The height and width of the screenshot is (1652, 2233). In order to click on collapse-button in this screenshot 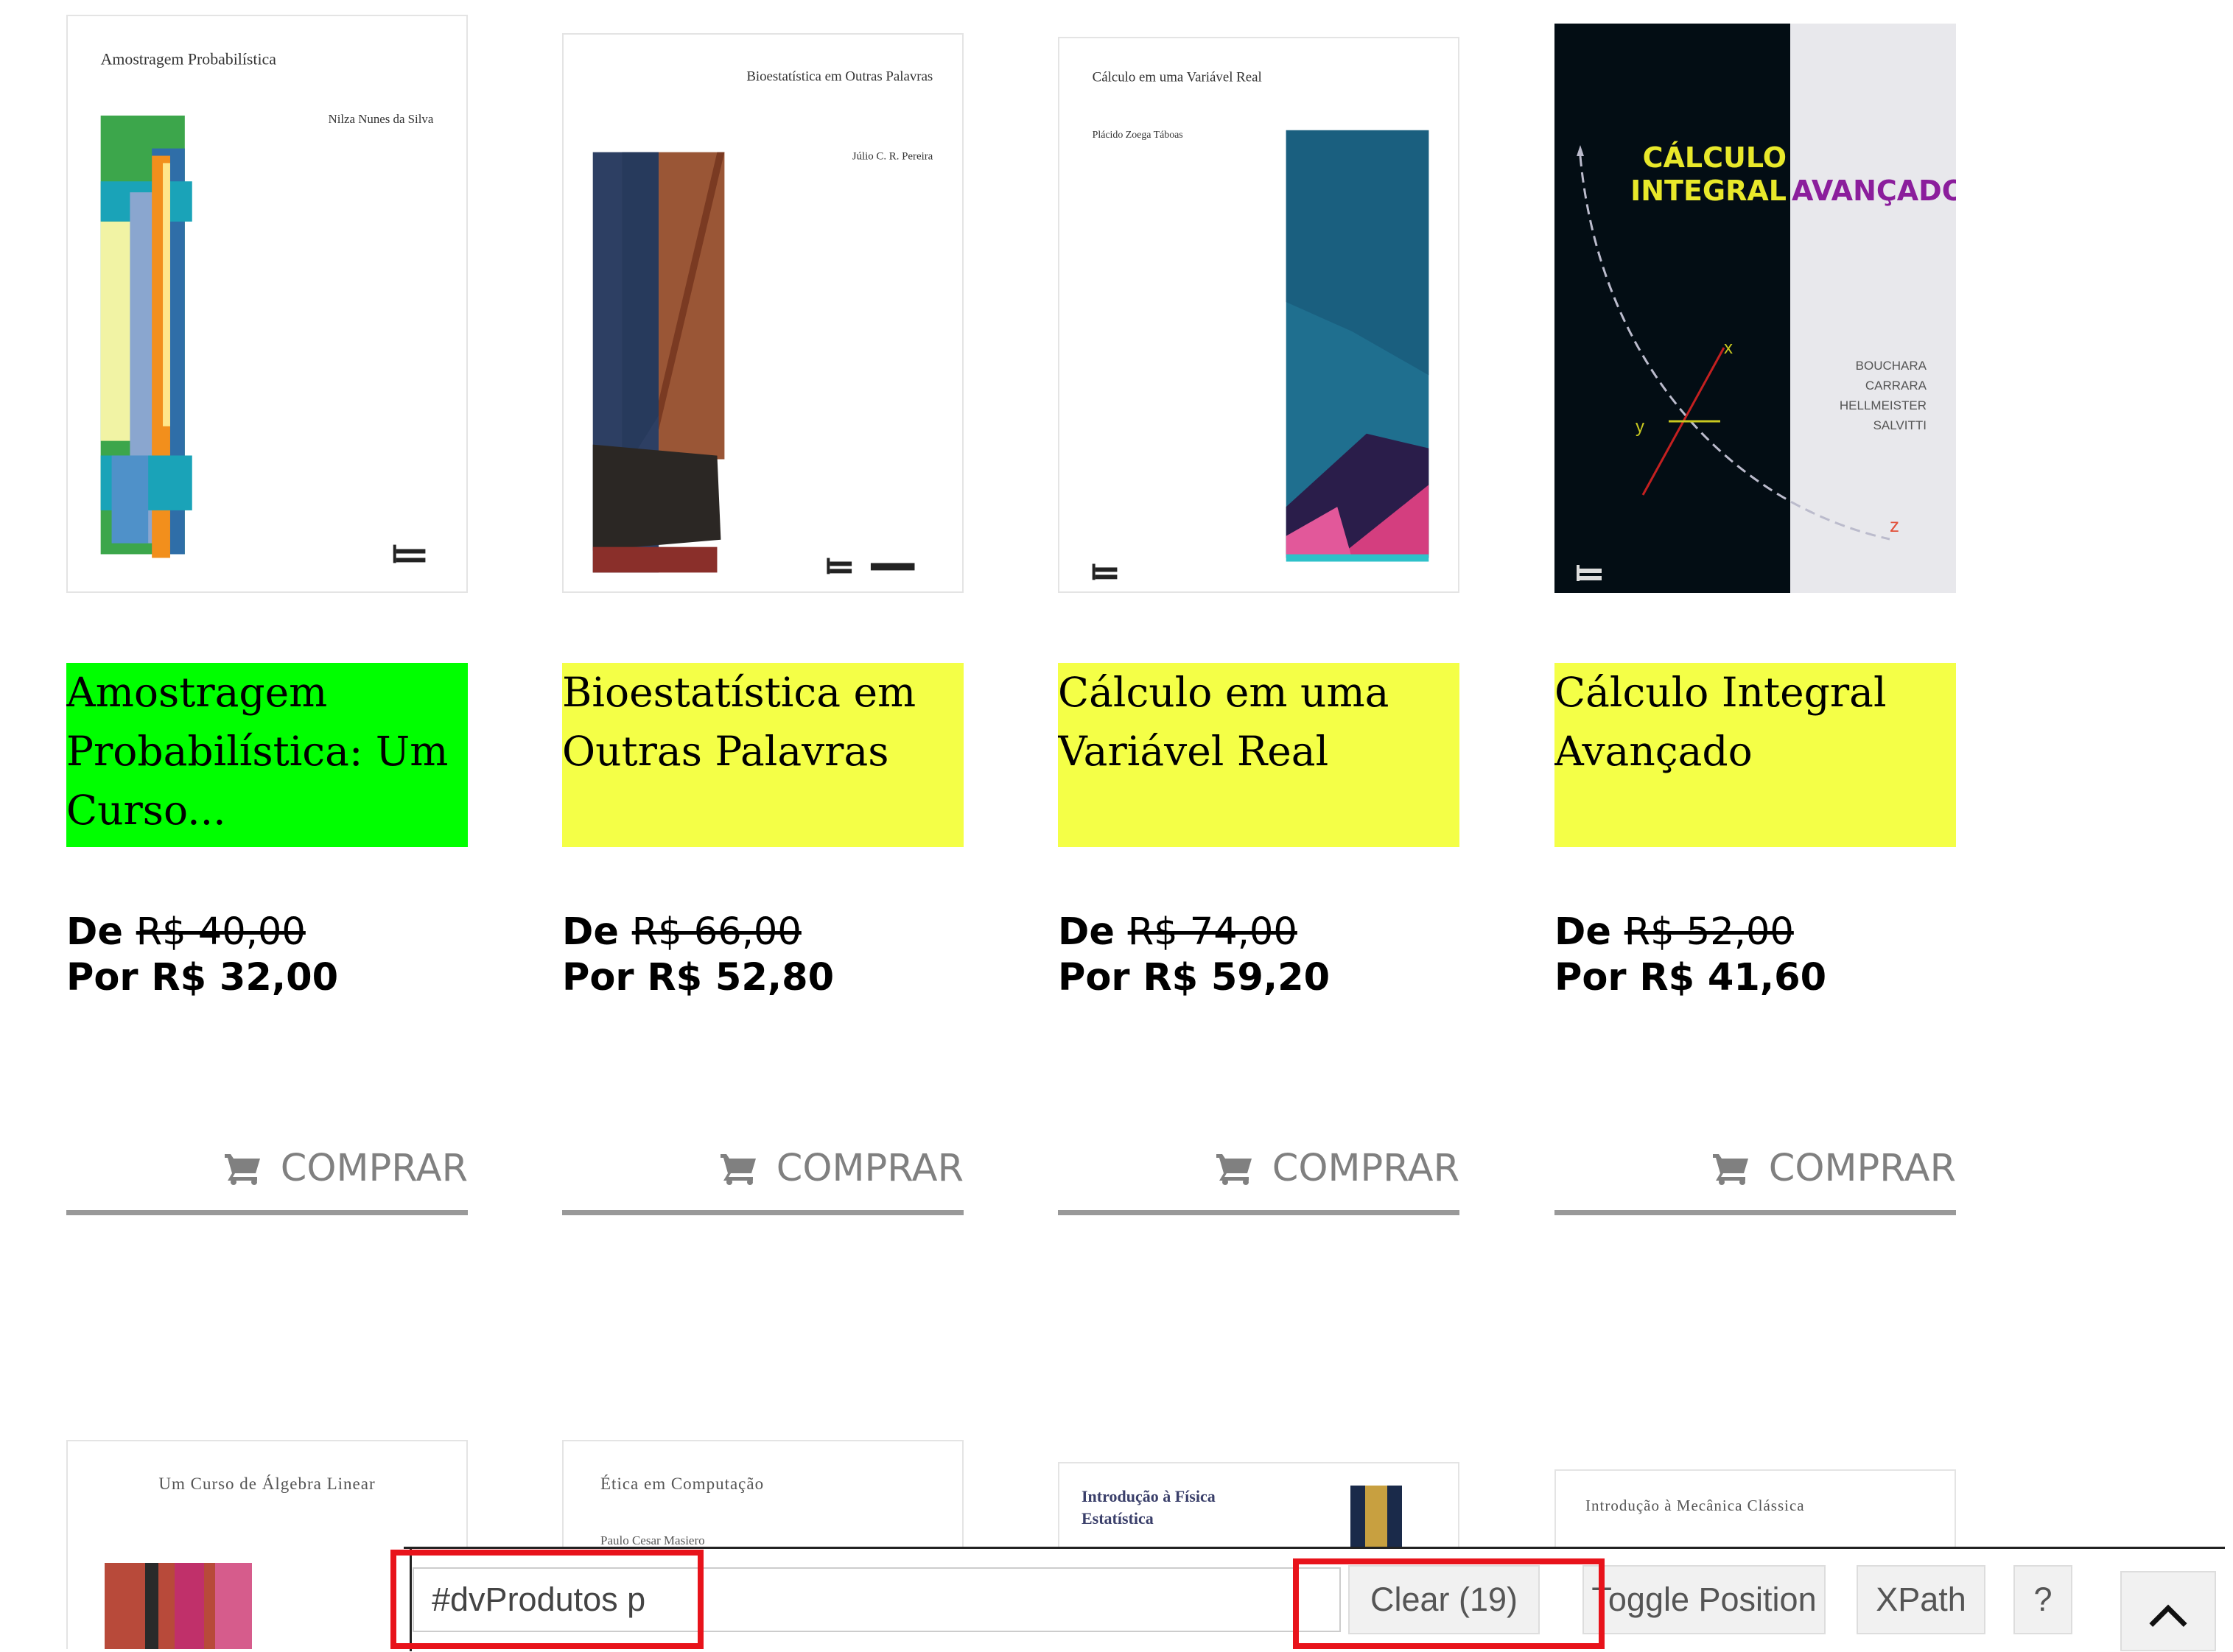, I will do `click(2168, 1611)`.